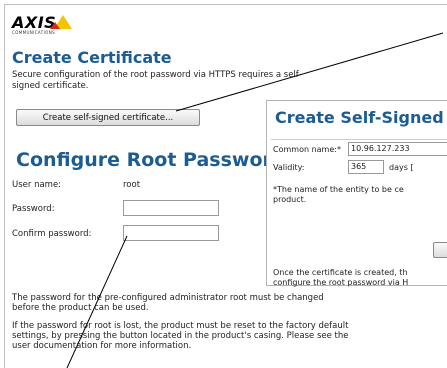  What do you see at coordinates (52, 234) in the screenshot?
I see `confirm-password-label: Confirm password:` at bounding box center [52, 234].